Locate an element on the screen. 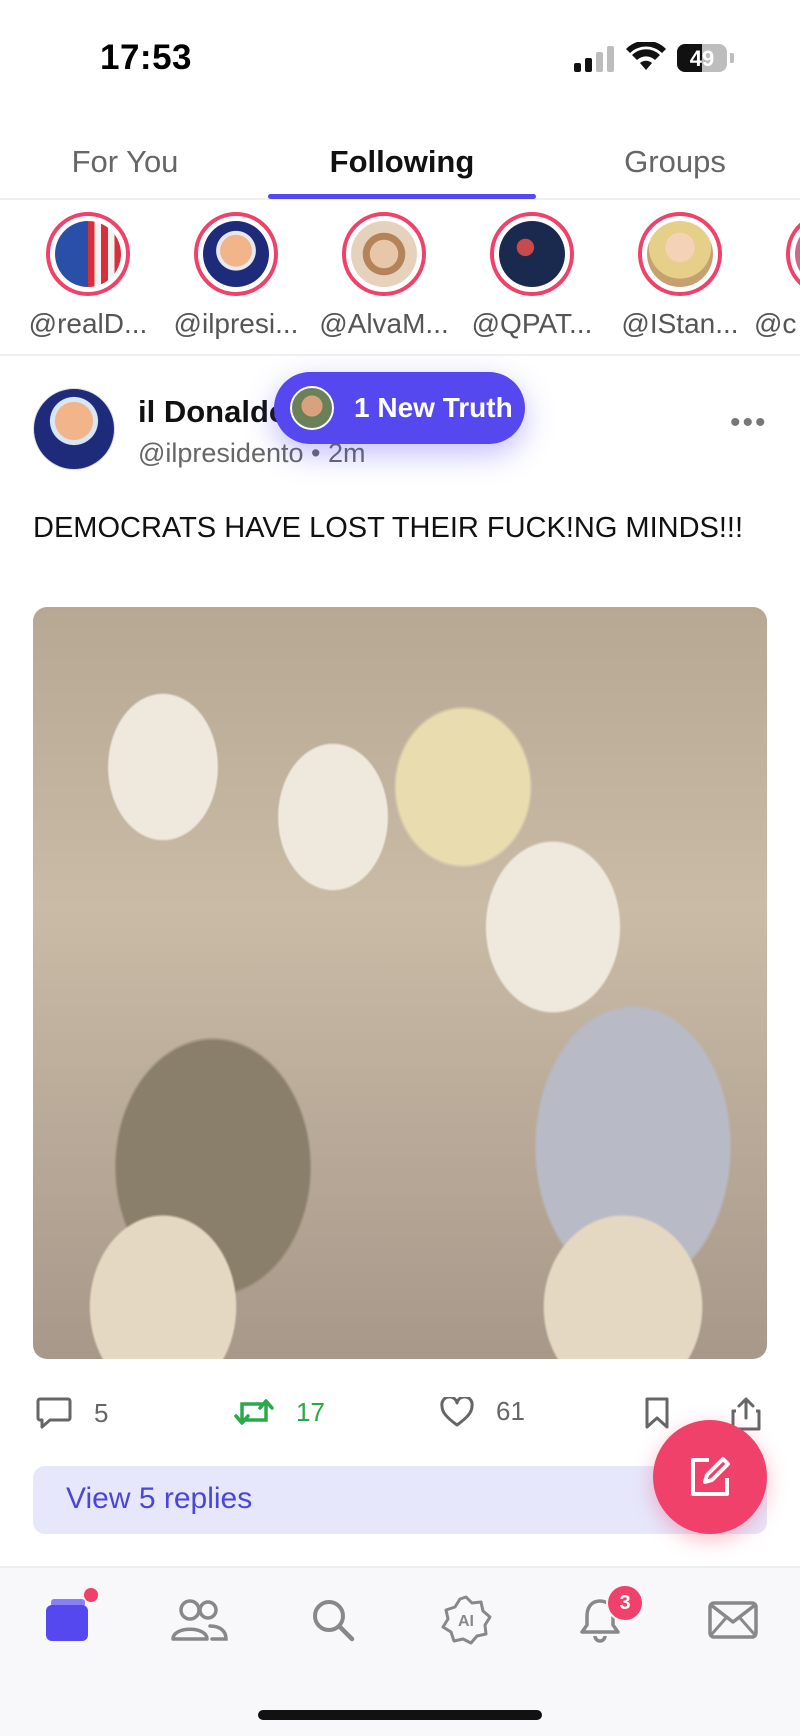 This screenshot has height=1736, width=800. reply-count: 5 is located at coordinates (101, 1412).